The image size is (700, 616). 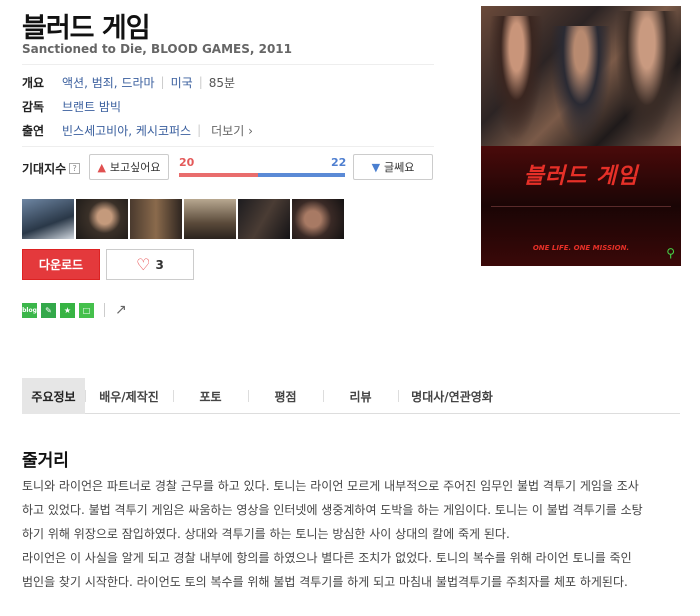 What do you see at coordinates (101, 167) in the screenshot?
I see `thumbs-up-icon: ▲` at bounding box center [101, 167].